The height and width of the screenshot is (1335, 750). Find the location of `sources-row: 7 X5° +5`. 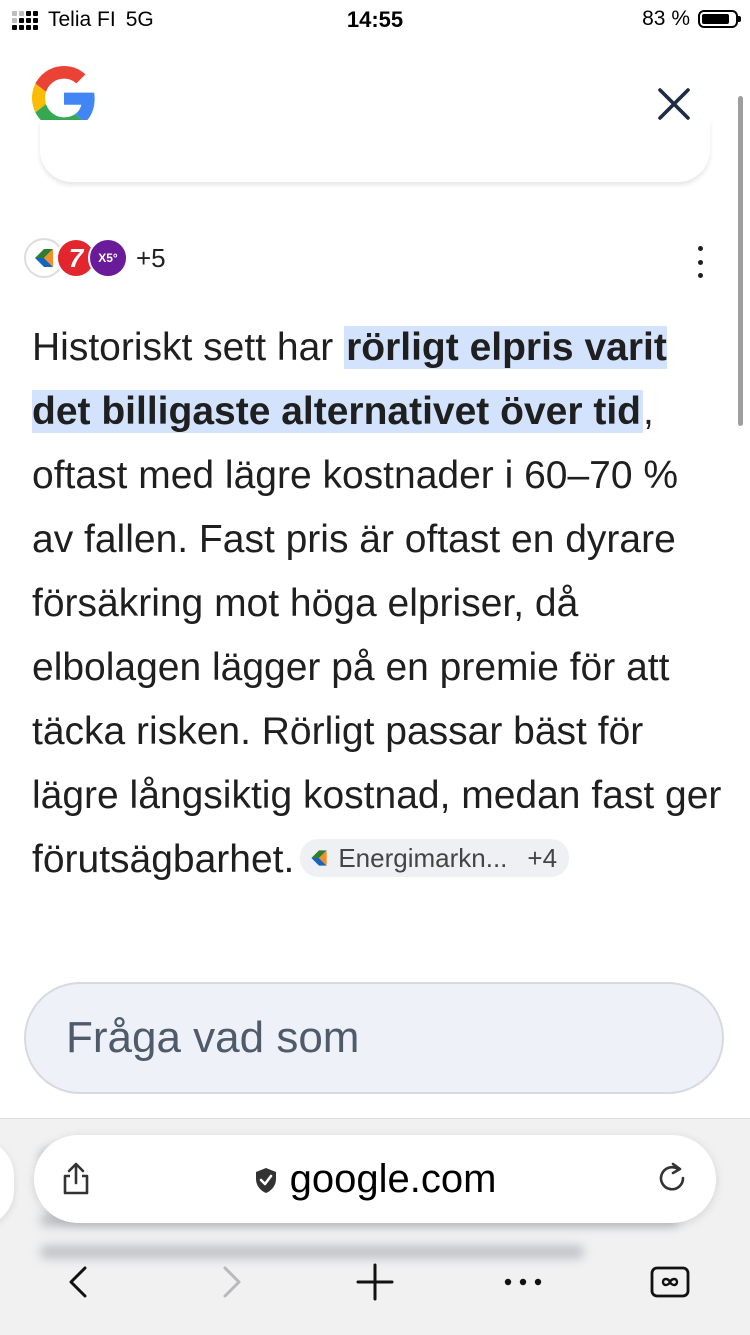

sources-row: 7 X5° +5 is located at coordinates (95, 258).